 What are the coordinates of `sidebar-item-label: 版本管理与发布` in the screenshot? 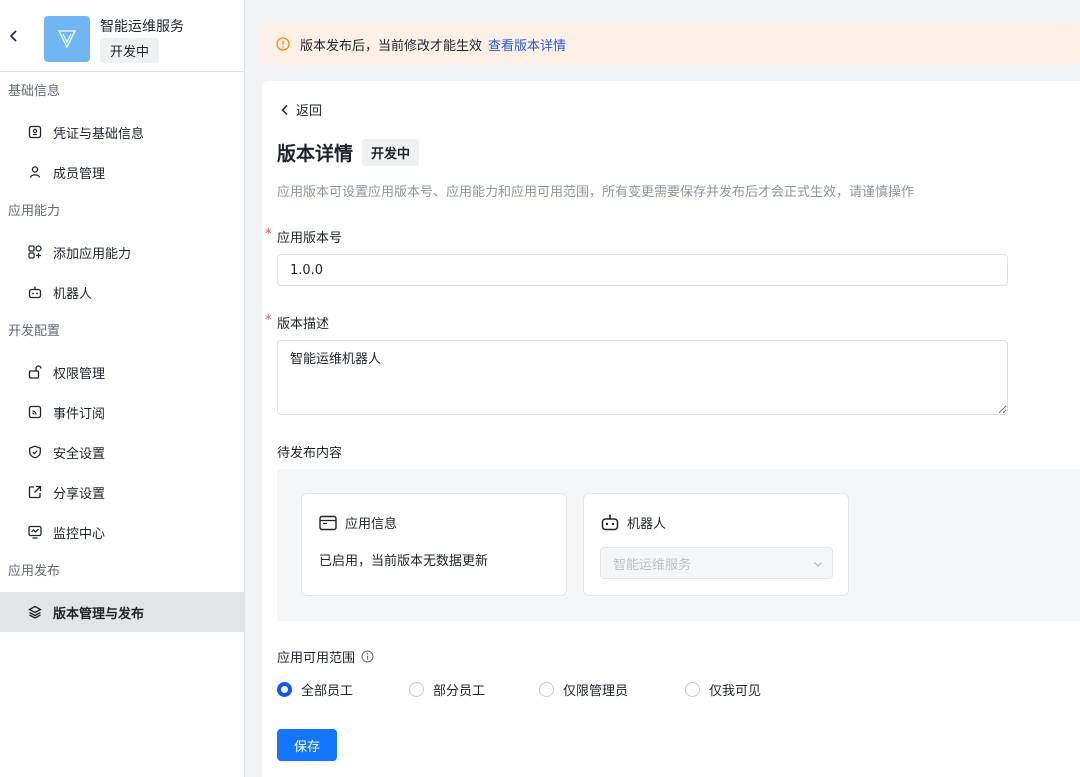 It's located at (99, 614).